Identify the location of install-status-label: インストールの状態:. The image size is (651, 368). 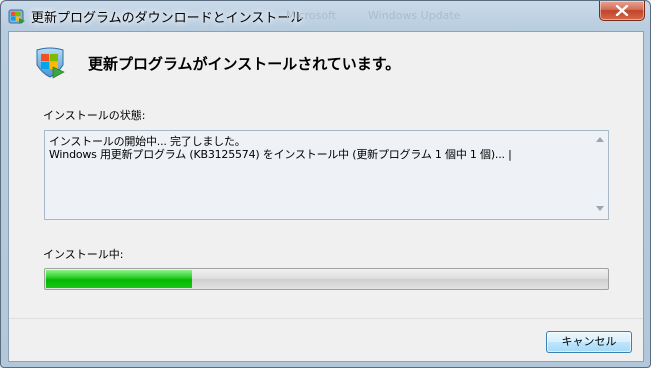
(94, 115).